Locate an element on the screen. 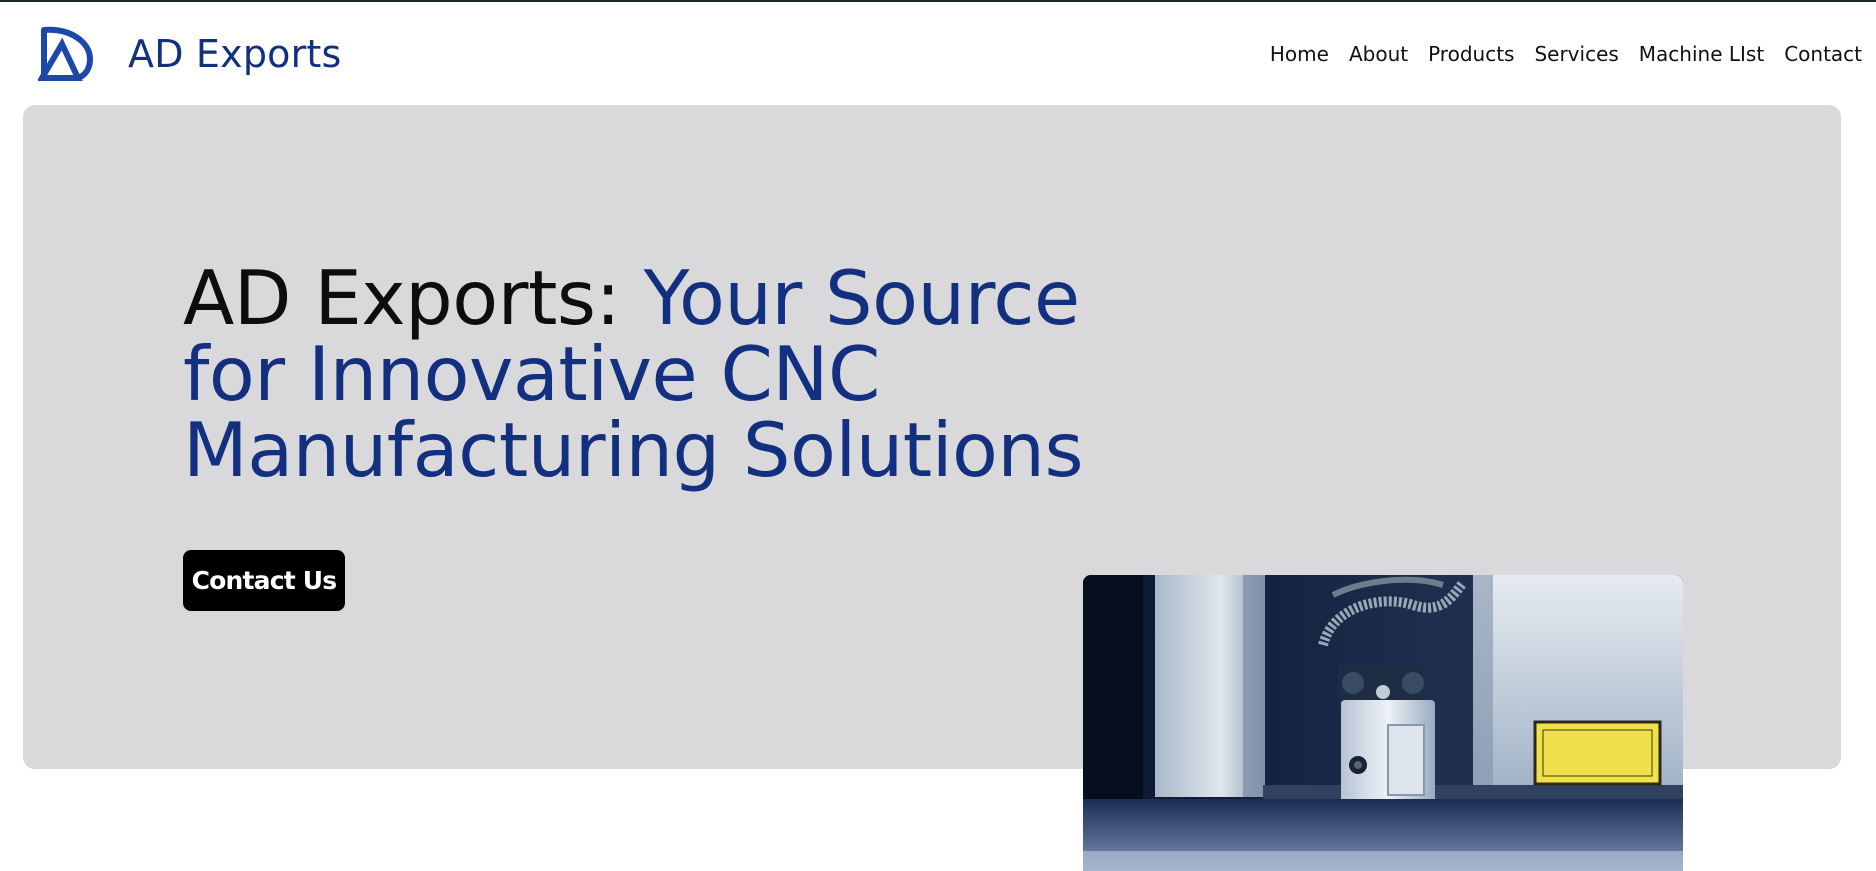 The width and height of the screenshot is (1876, 871). contact-us-button: Contact Us is located at coordinates (264, 580).